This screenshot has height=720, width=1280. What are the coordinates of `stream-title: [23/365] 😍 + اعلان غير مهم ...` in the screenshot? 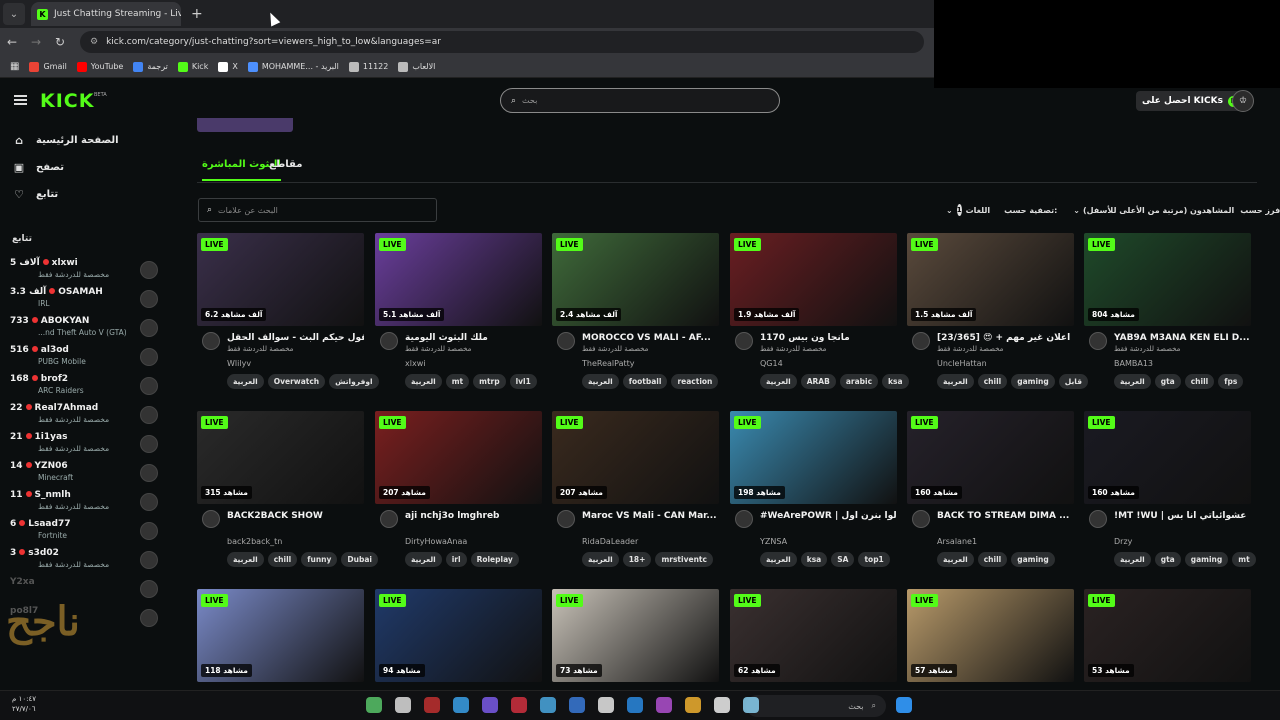 It's located at (1005, 338).